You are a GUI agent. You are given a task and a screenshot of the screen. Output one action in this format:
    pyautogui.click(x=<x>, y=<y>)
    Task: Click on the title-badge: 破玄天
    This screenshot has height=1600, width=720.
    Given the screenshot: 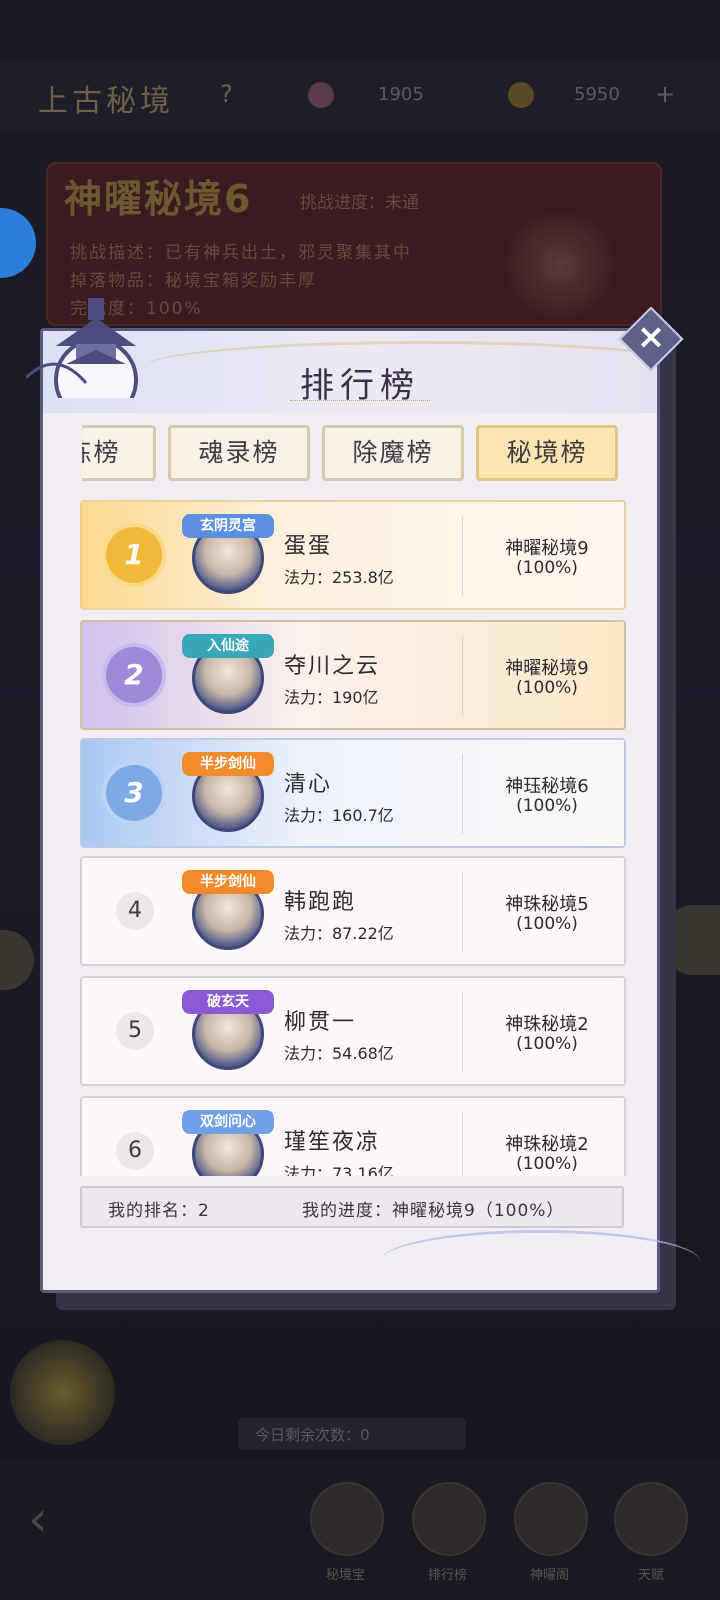 What is the action you would take?
    pyautogui.click(x=228, y=1002)
    